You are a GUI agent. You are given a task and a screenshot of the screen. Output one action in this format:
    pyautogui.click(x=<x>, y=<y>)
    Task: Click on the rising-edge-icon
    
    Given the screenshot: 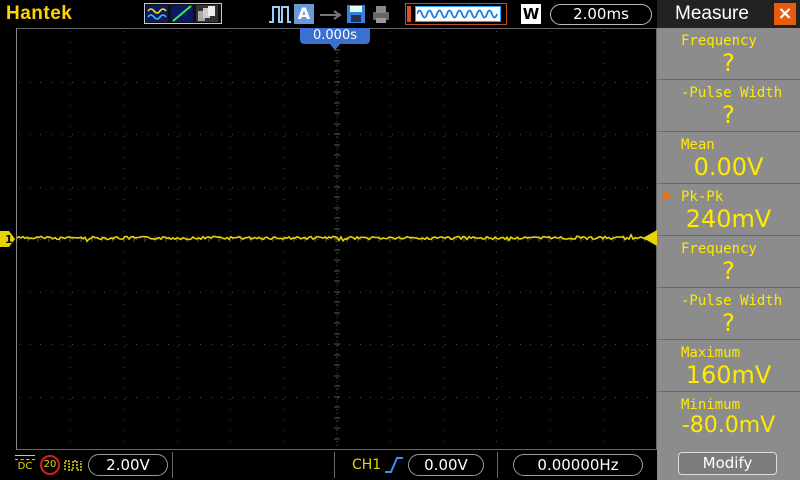 What is the action you would take?
    pyautogui.click(x=394, y=465)
    